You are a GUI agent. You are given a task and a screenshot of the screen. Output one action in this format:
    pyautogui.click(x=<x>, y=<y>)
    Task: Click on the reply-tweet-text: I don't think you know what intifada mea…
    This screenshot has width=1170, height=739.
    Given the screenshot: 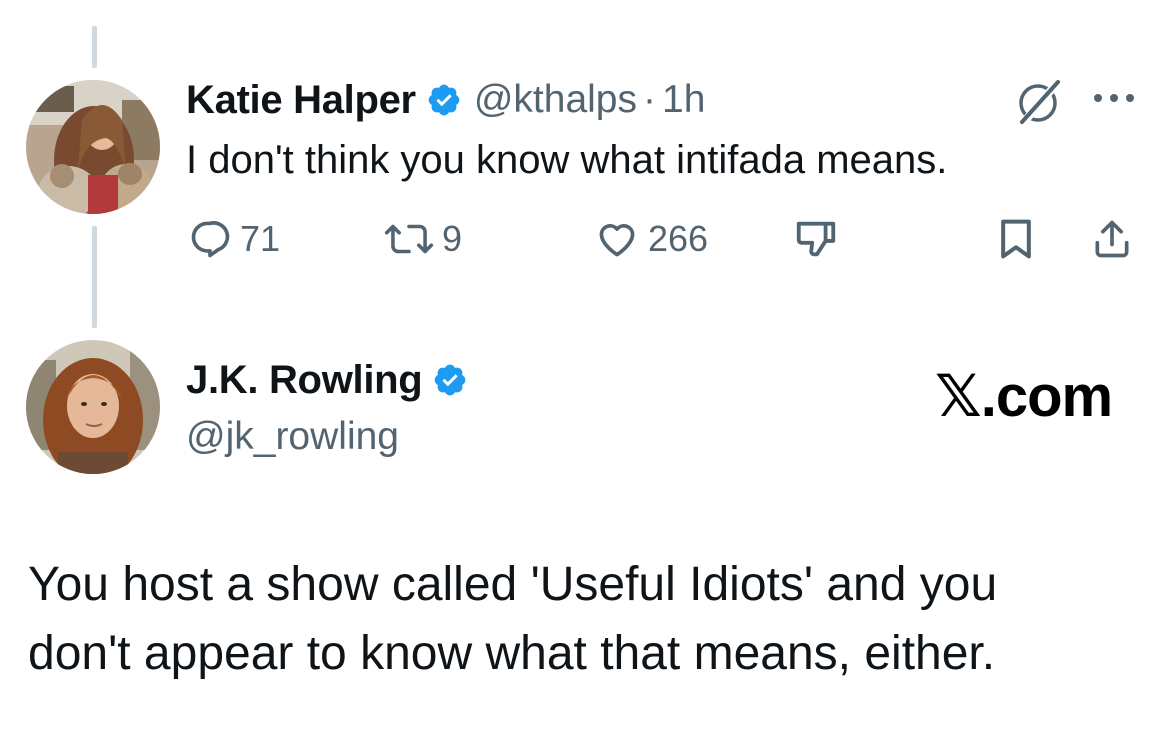 What is the action you would take?
    pyautogui.click(x=567, y=160)
    